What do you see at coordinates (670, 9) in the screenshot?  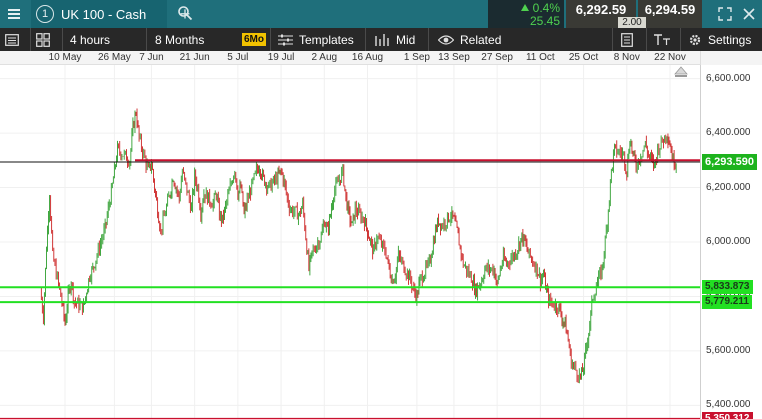 I see `buy-price: 6,294.59` at bounding box center [670, 9].